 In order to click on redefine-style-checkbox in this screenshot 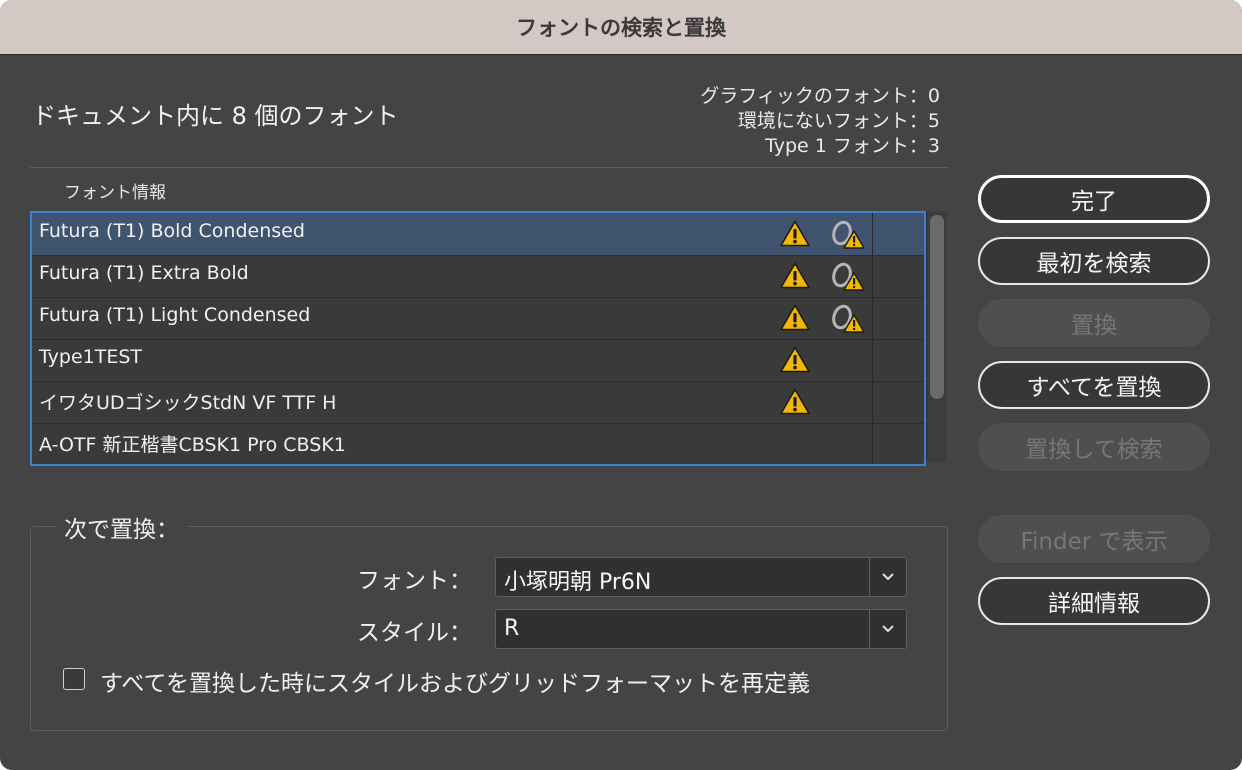, I will do `click(74, 679)`.